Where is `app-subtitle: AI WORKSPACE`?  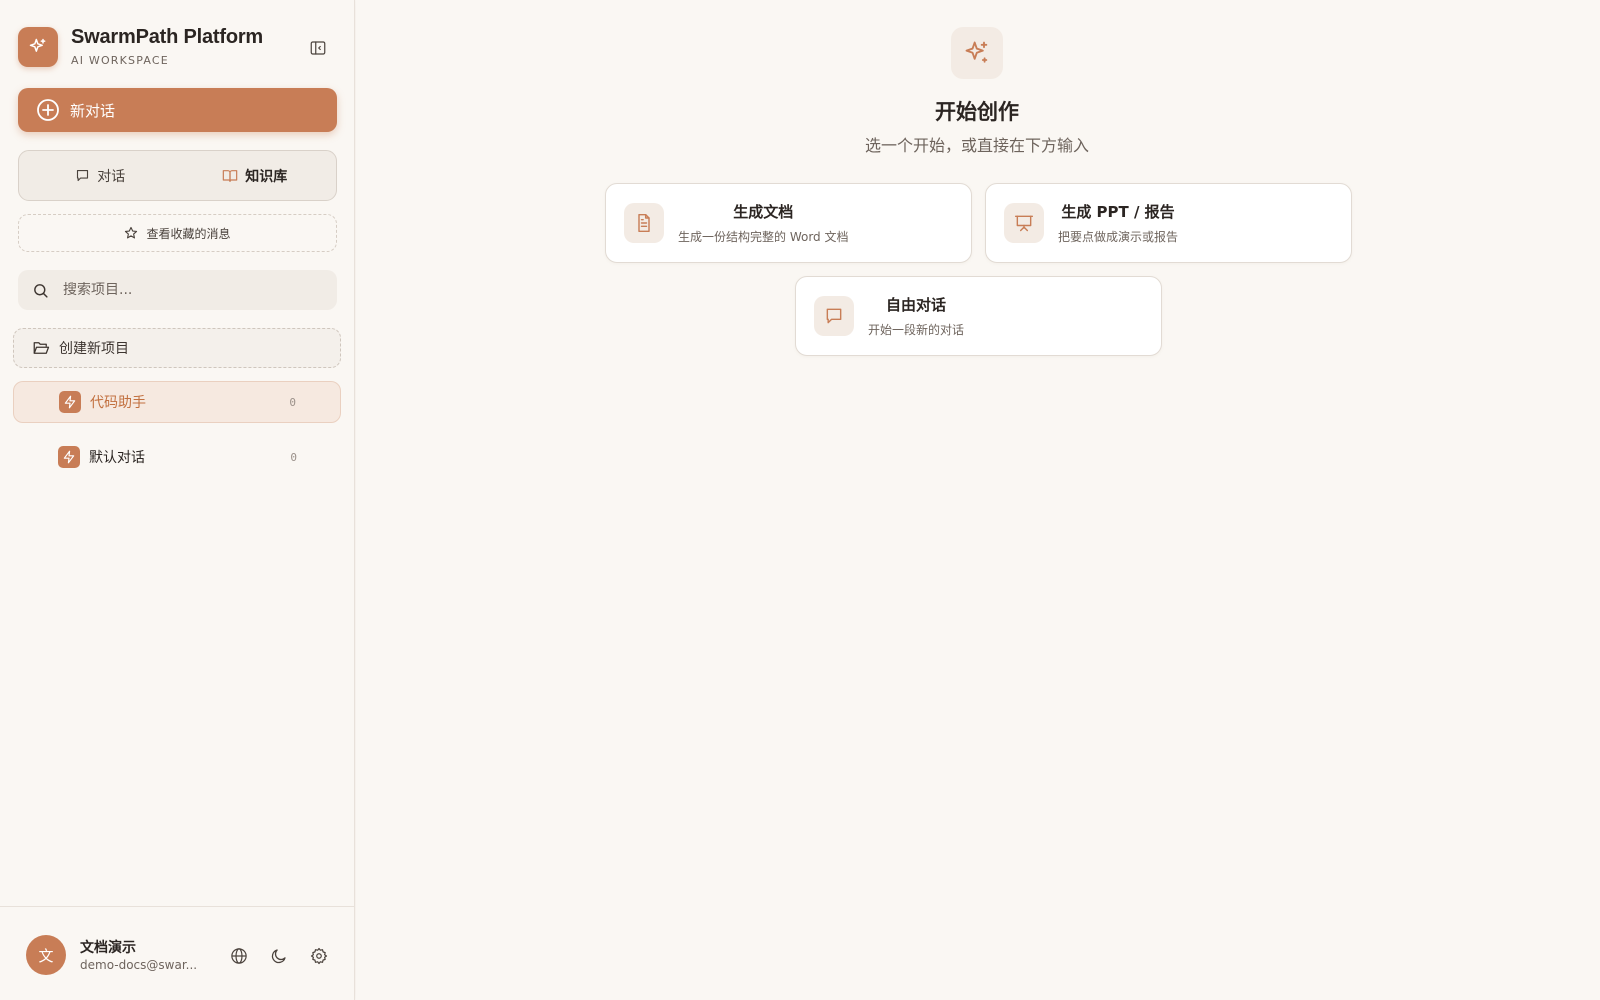 app-subtitle: AI WORKSPACE is located at coordinates (120, 60).